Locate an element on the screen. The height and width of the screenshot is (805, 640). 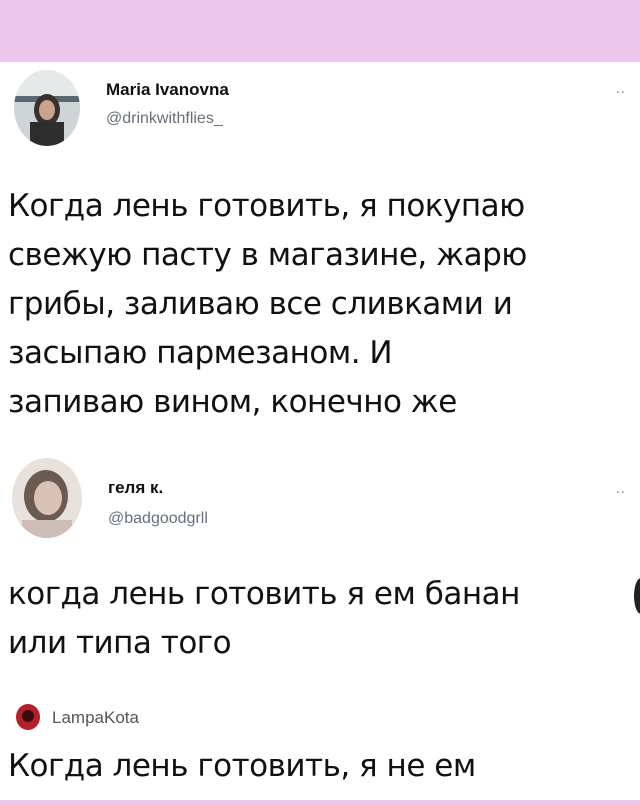
author-name: Maria Ivanovna is located at coordinates (167, 90).